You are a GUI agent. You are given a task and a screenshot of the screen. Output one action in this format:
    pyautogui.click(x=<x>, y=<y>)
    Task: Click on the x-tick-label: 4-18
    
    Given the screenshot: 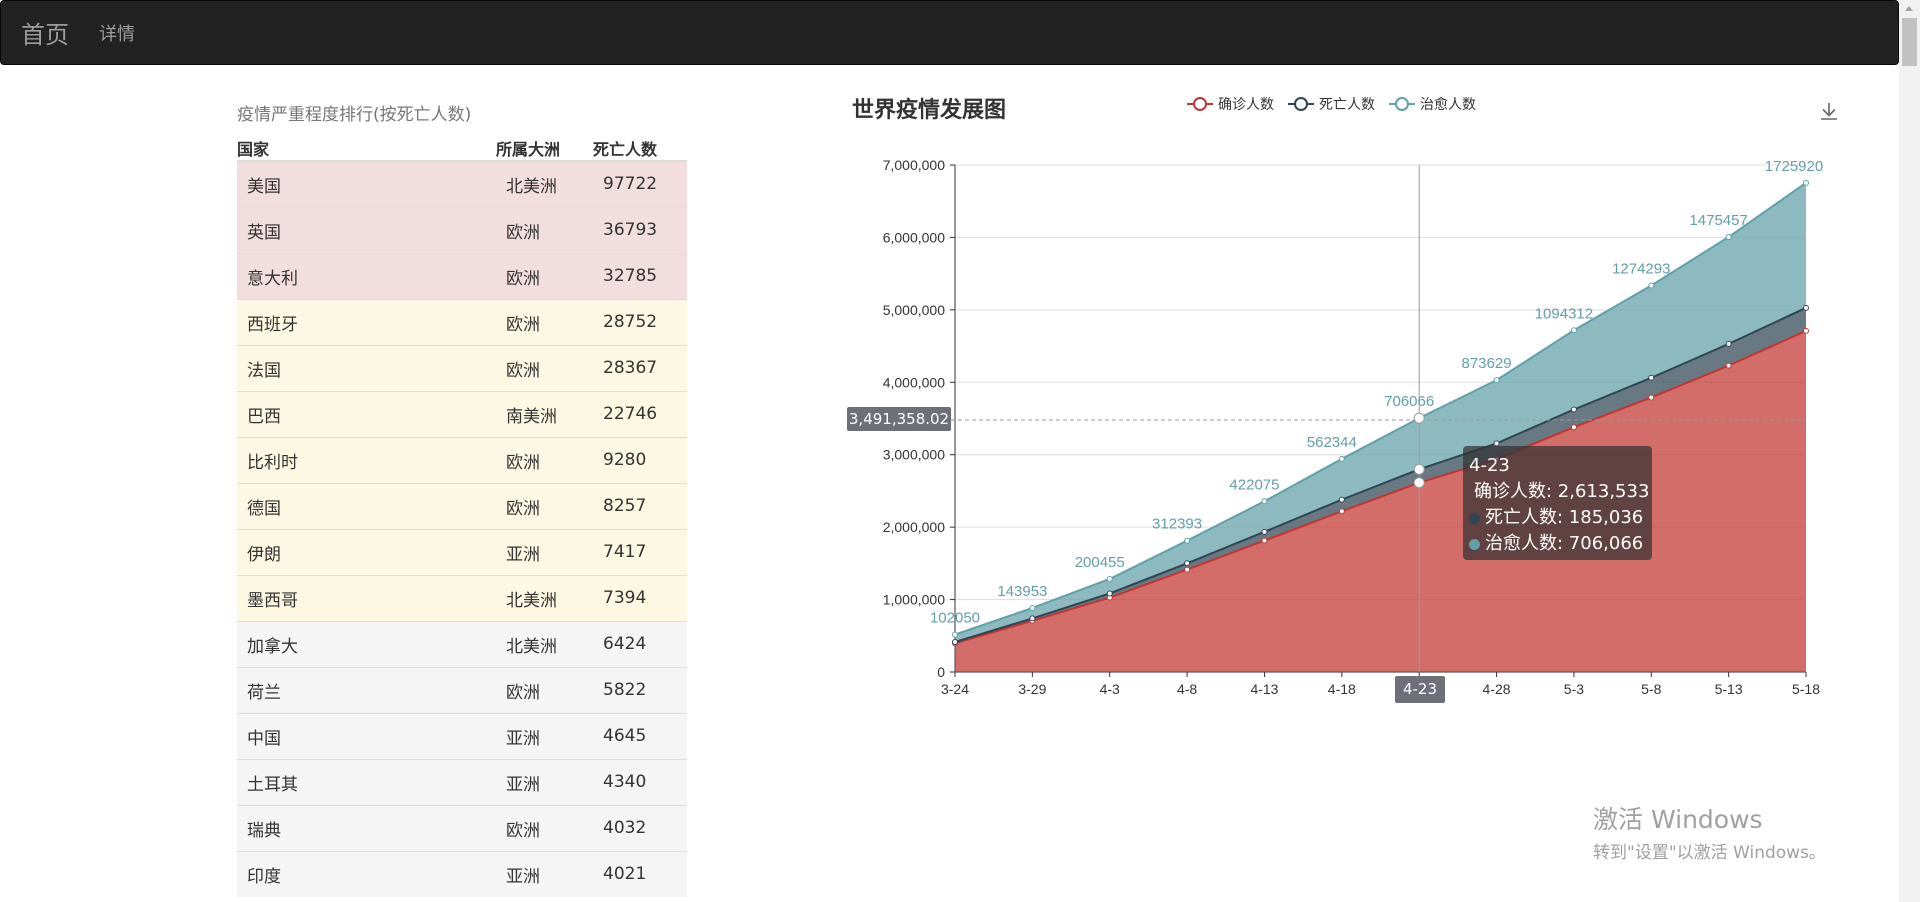 What is the action you would take?
    pyautogui.click(x=1342, y=689)
    